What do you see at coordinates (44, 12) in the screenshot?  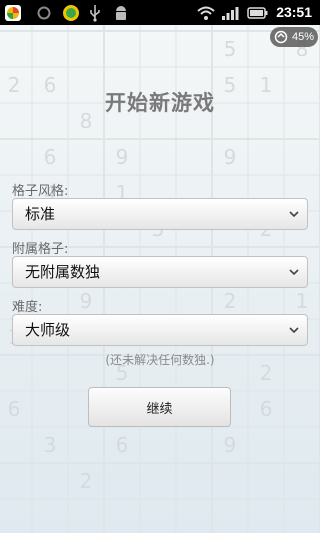 I see `circle-icon` at bounding box center [44, 12].